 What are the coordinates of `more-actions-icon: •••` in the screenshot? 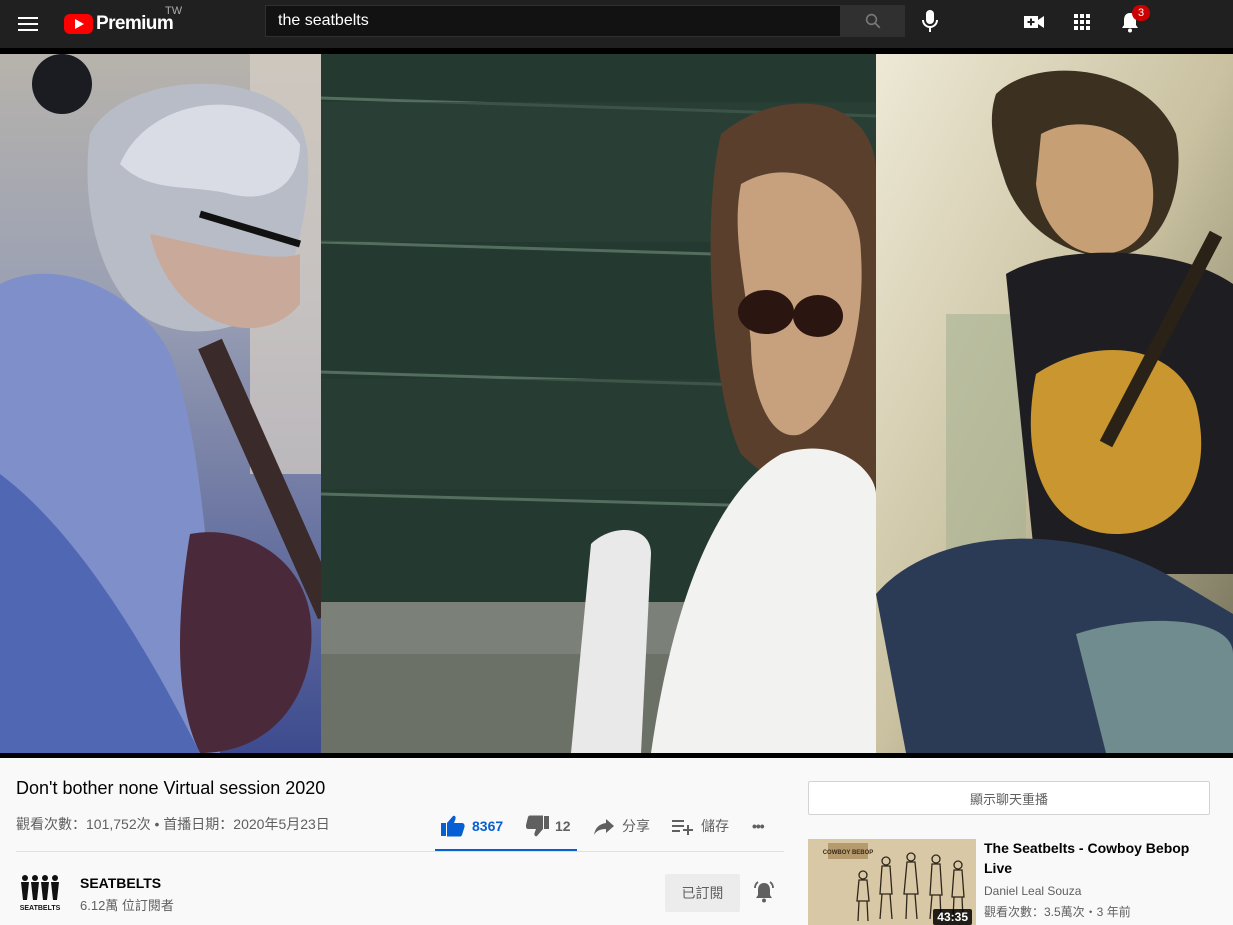 It's located at (758, 826).